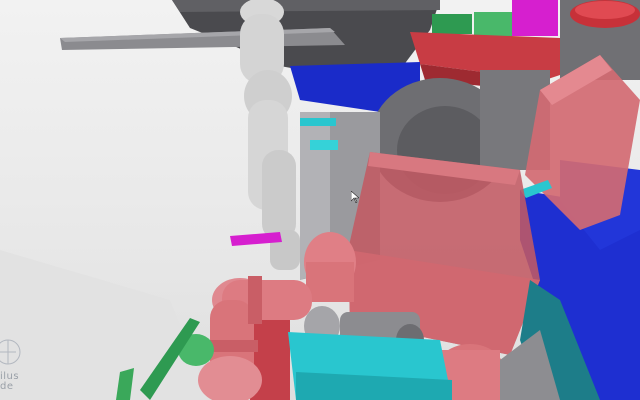  What do you see at coordinates (324, 145) in the screenshot?
I see `cyan-pipe-small` at bounding box center [324, 145].